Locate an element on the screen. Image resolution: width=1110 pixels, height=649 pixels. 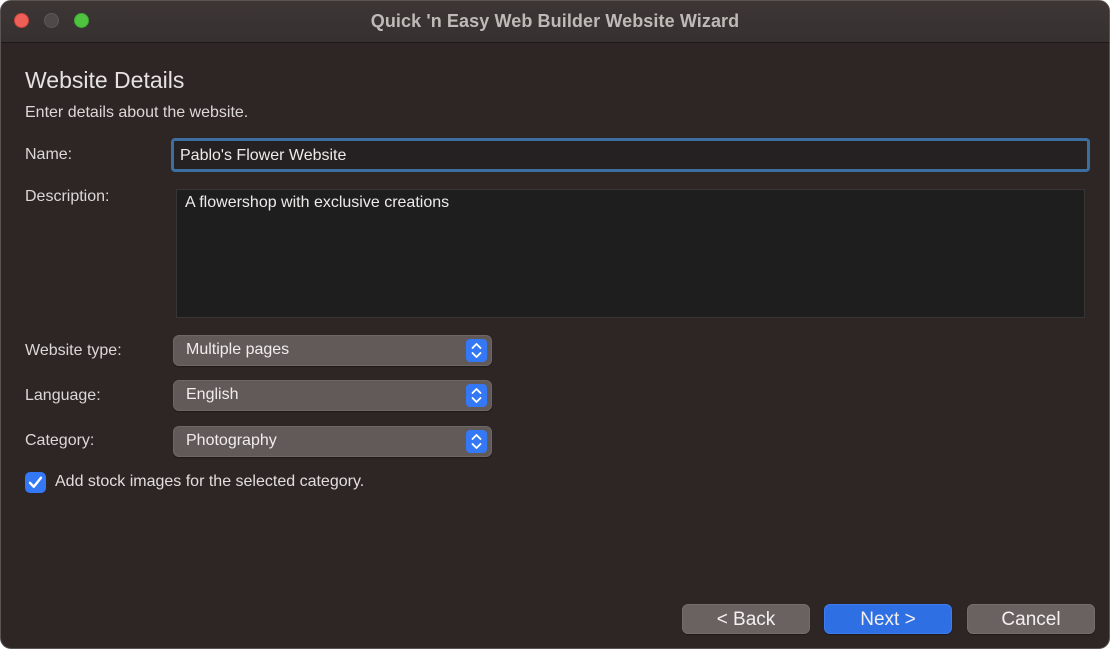
next-button: Next > is located at coordinates (888, 619).